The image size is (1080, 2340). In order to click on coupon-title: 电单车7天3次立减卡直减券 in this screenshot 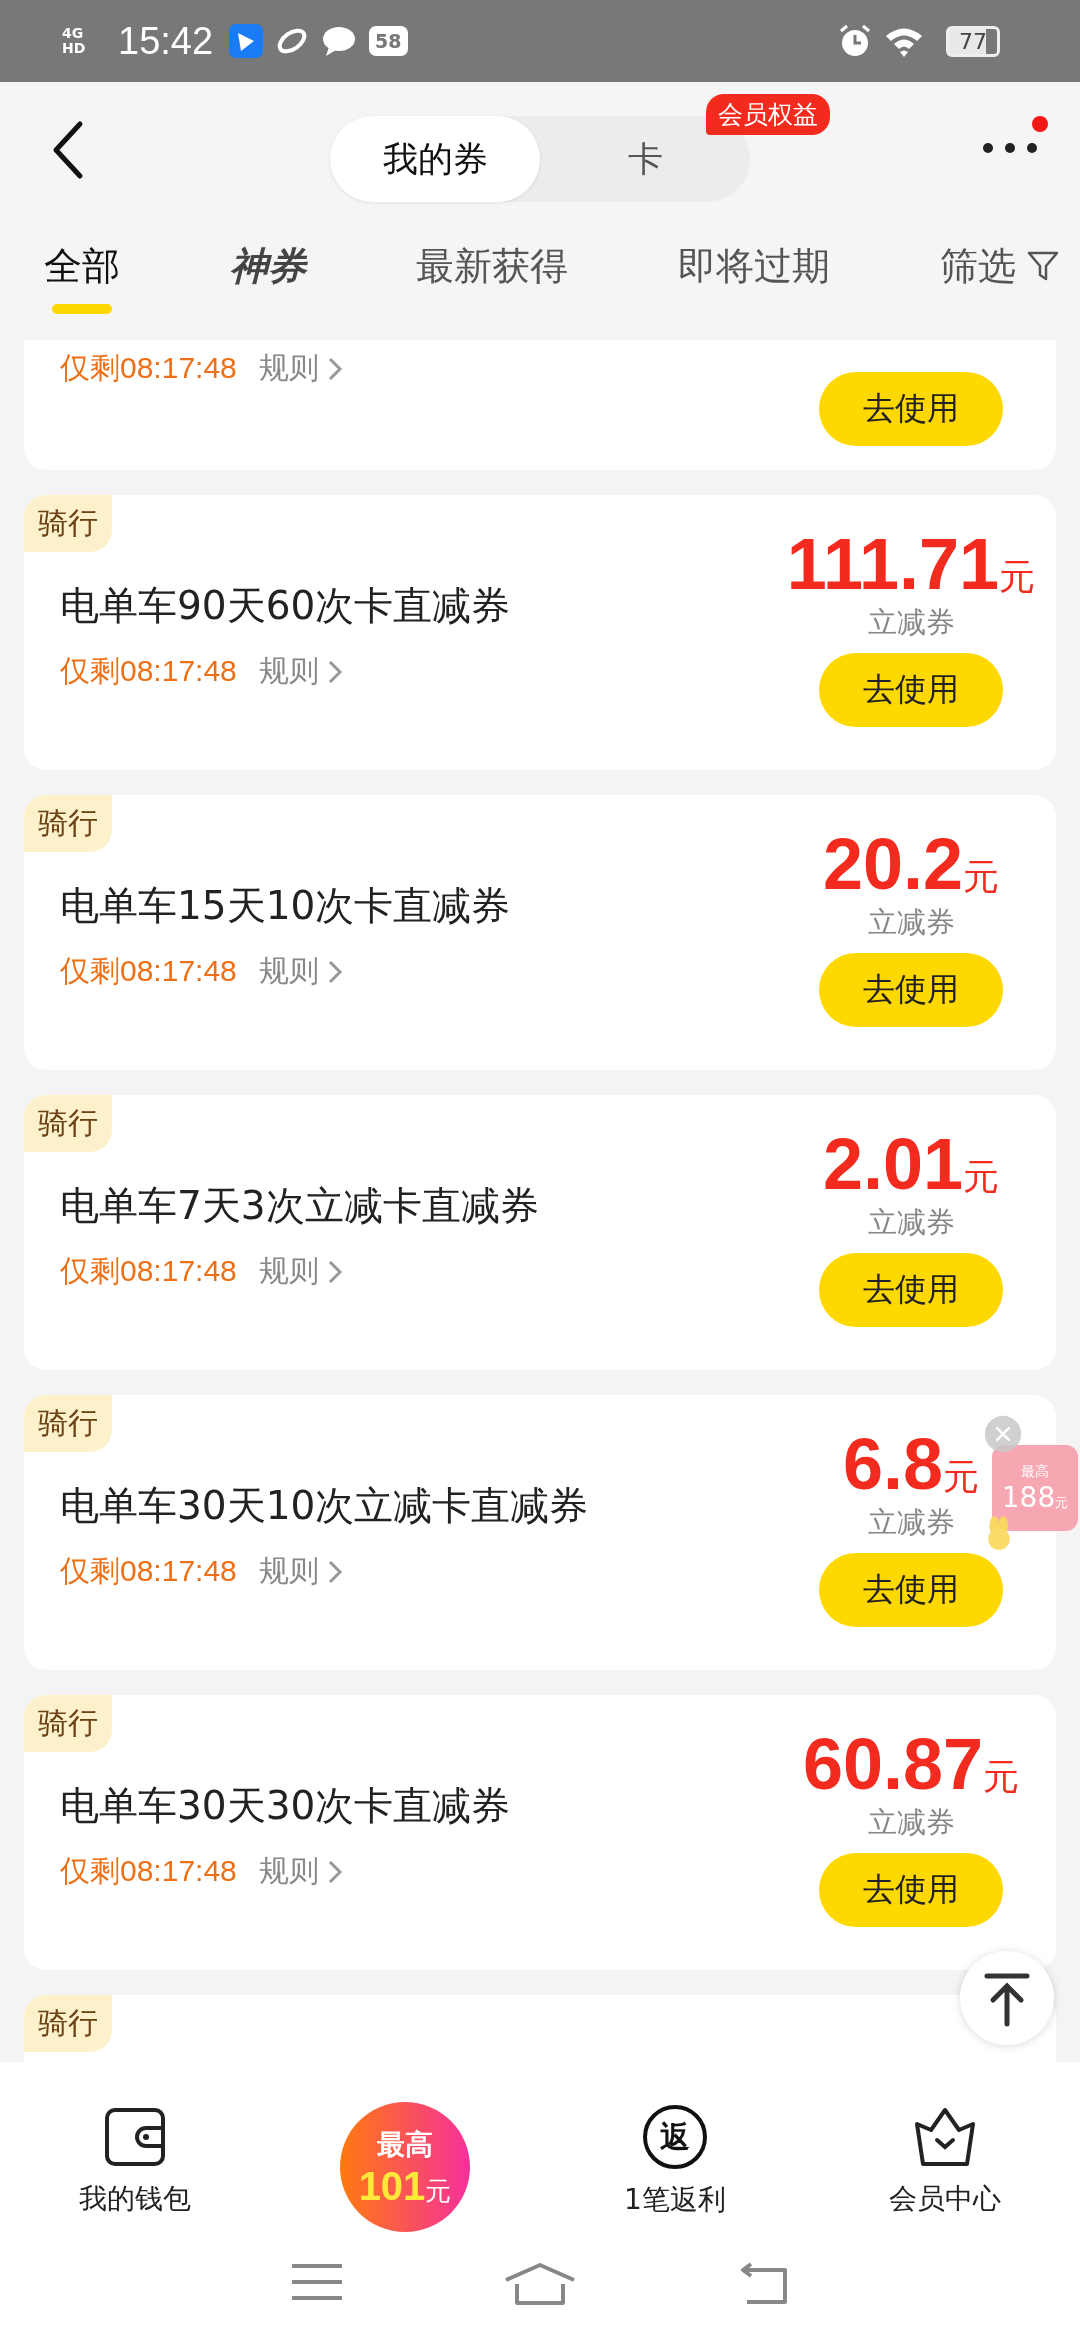, I will do `click(299, 1206)`.